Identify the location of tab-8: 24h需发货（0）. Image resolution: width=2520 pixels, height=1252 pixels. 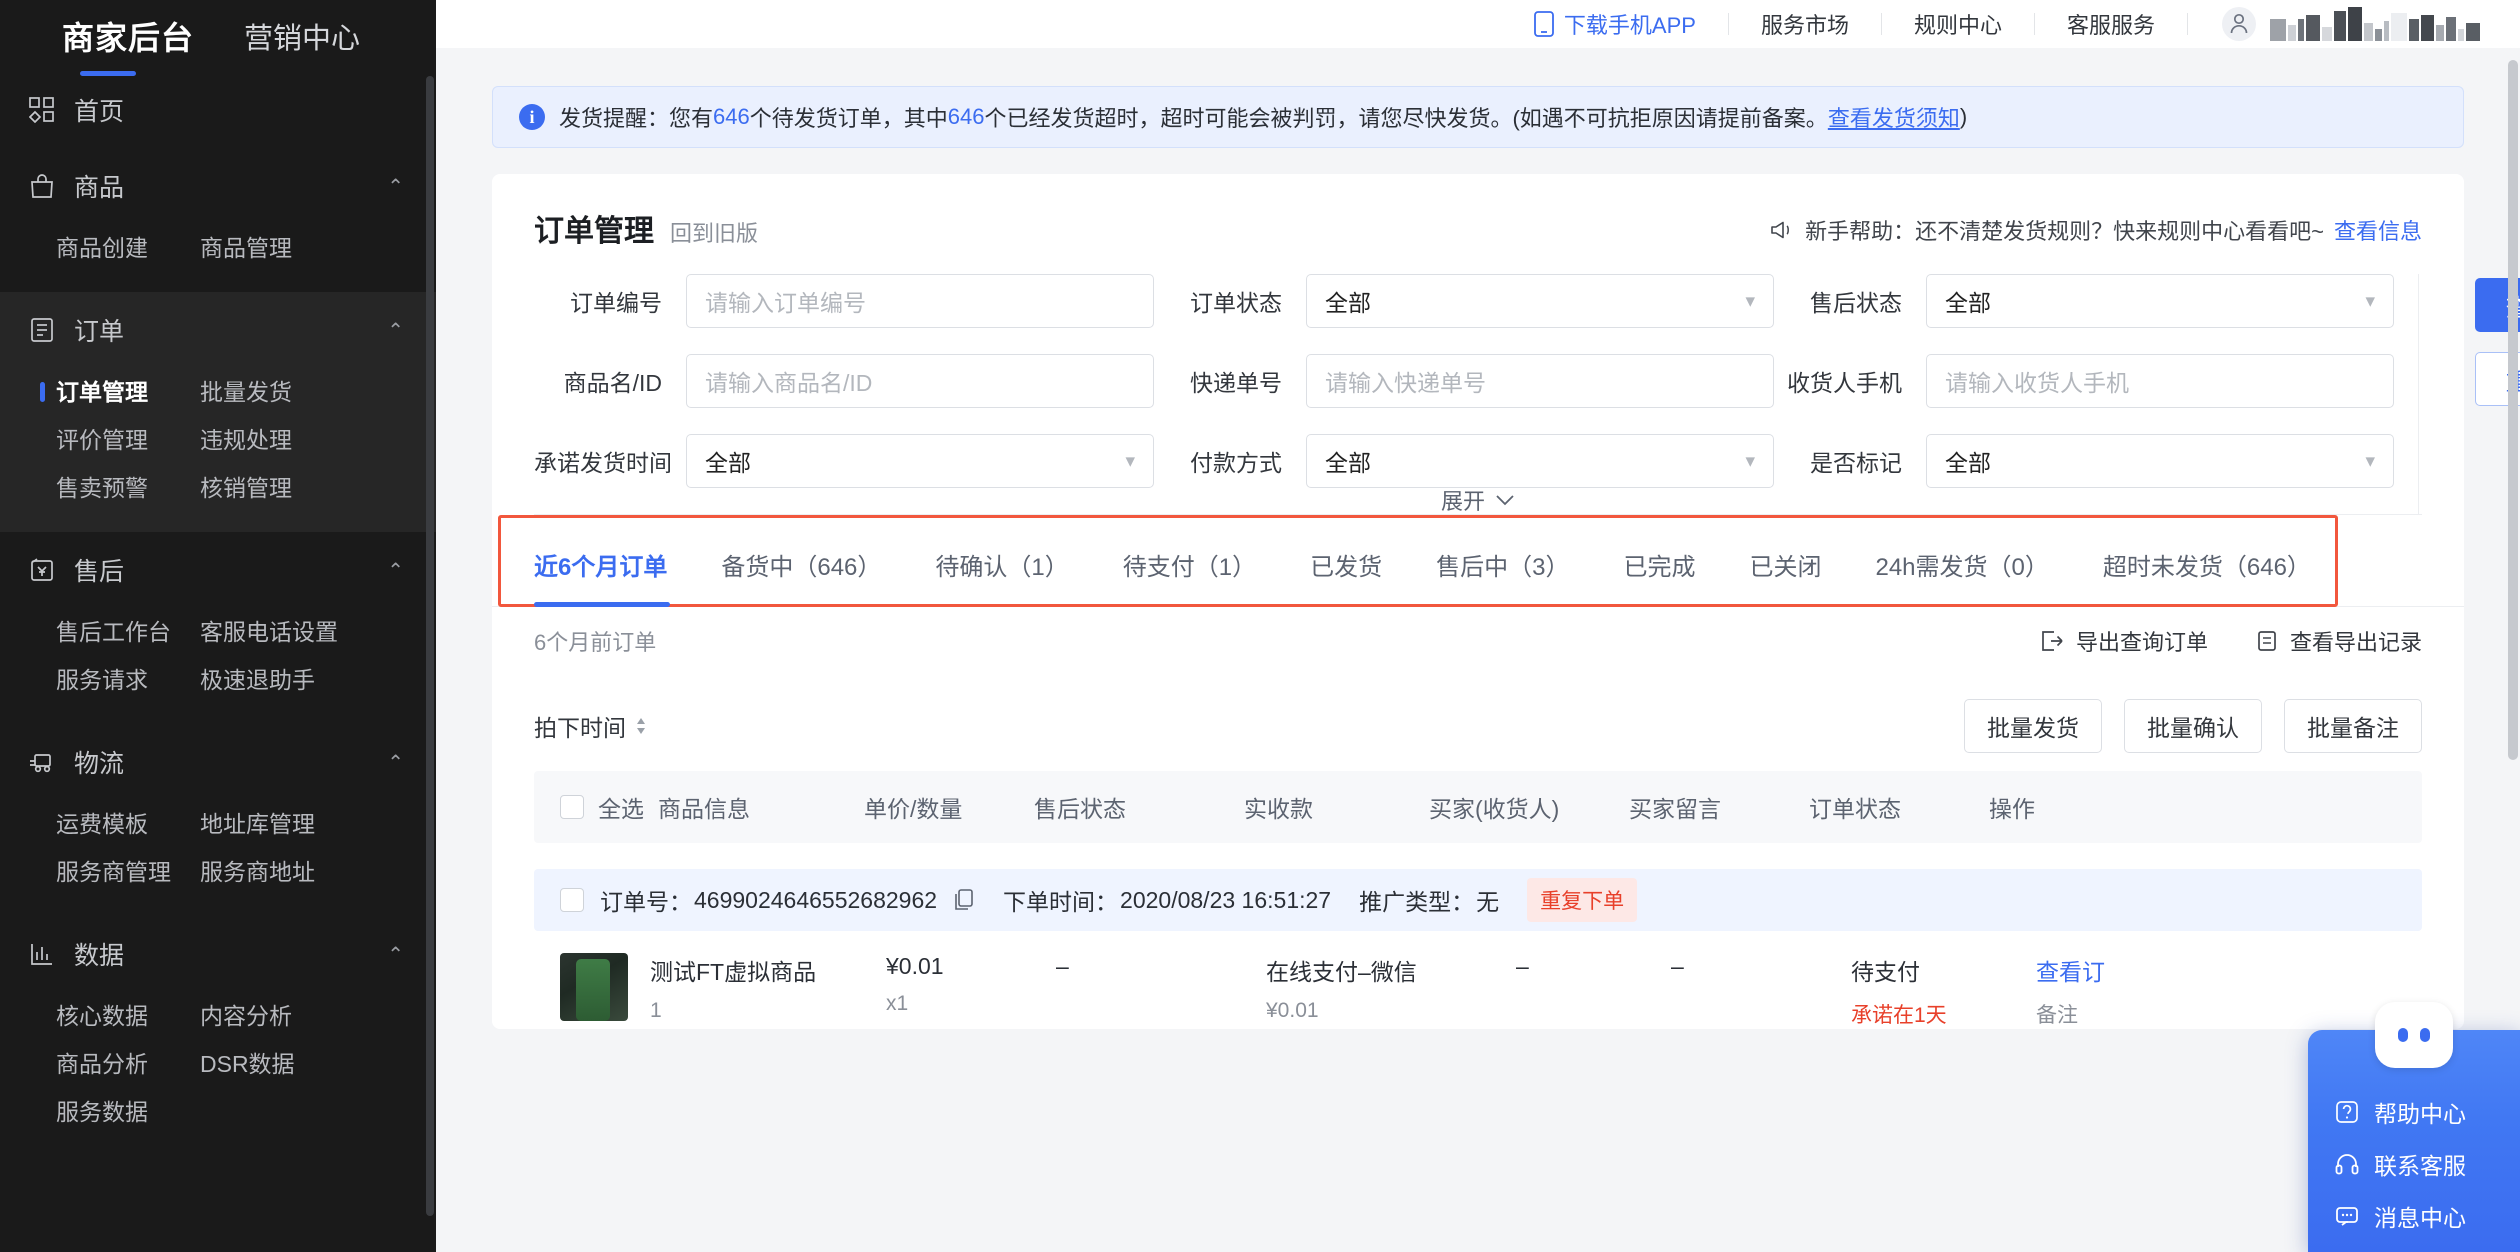
(1961, 565).